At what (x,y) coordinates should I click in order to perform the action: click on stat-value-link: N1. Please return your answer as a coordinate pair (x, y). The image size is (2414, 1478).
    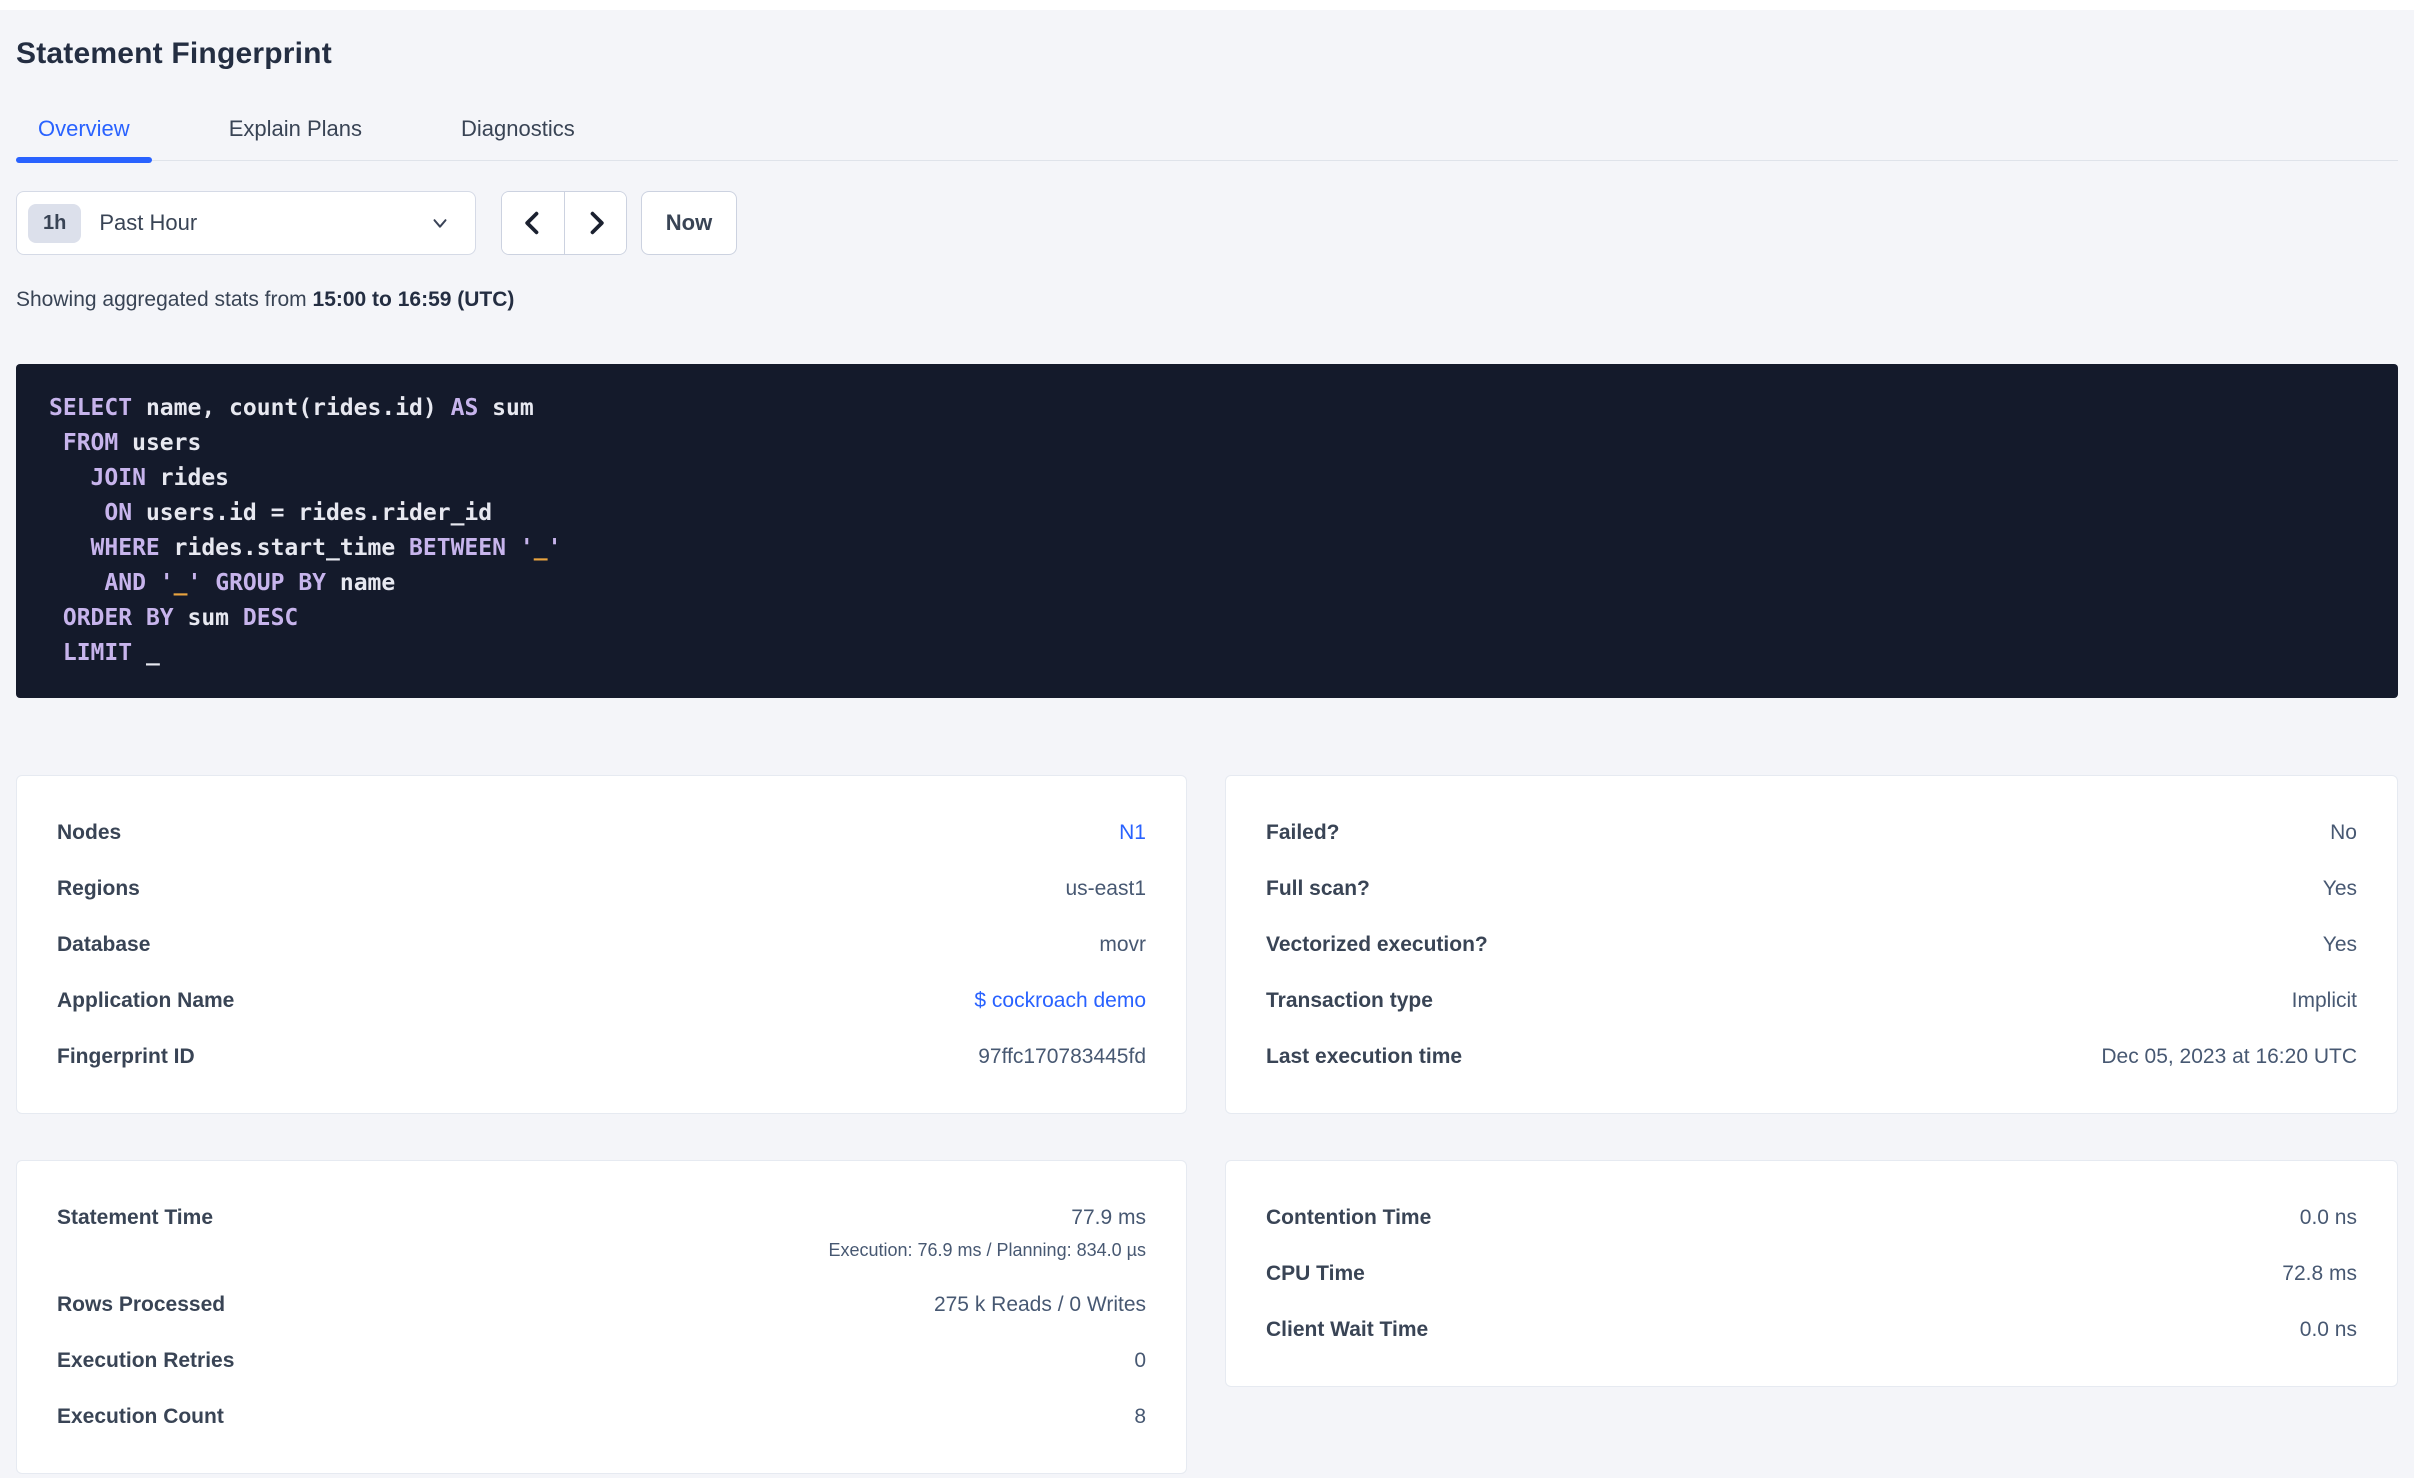
    Looking at the image, I should click on (1132, 832).